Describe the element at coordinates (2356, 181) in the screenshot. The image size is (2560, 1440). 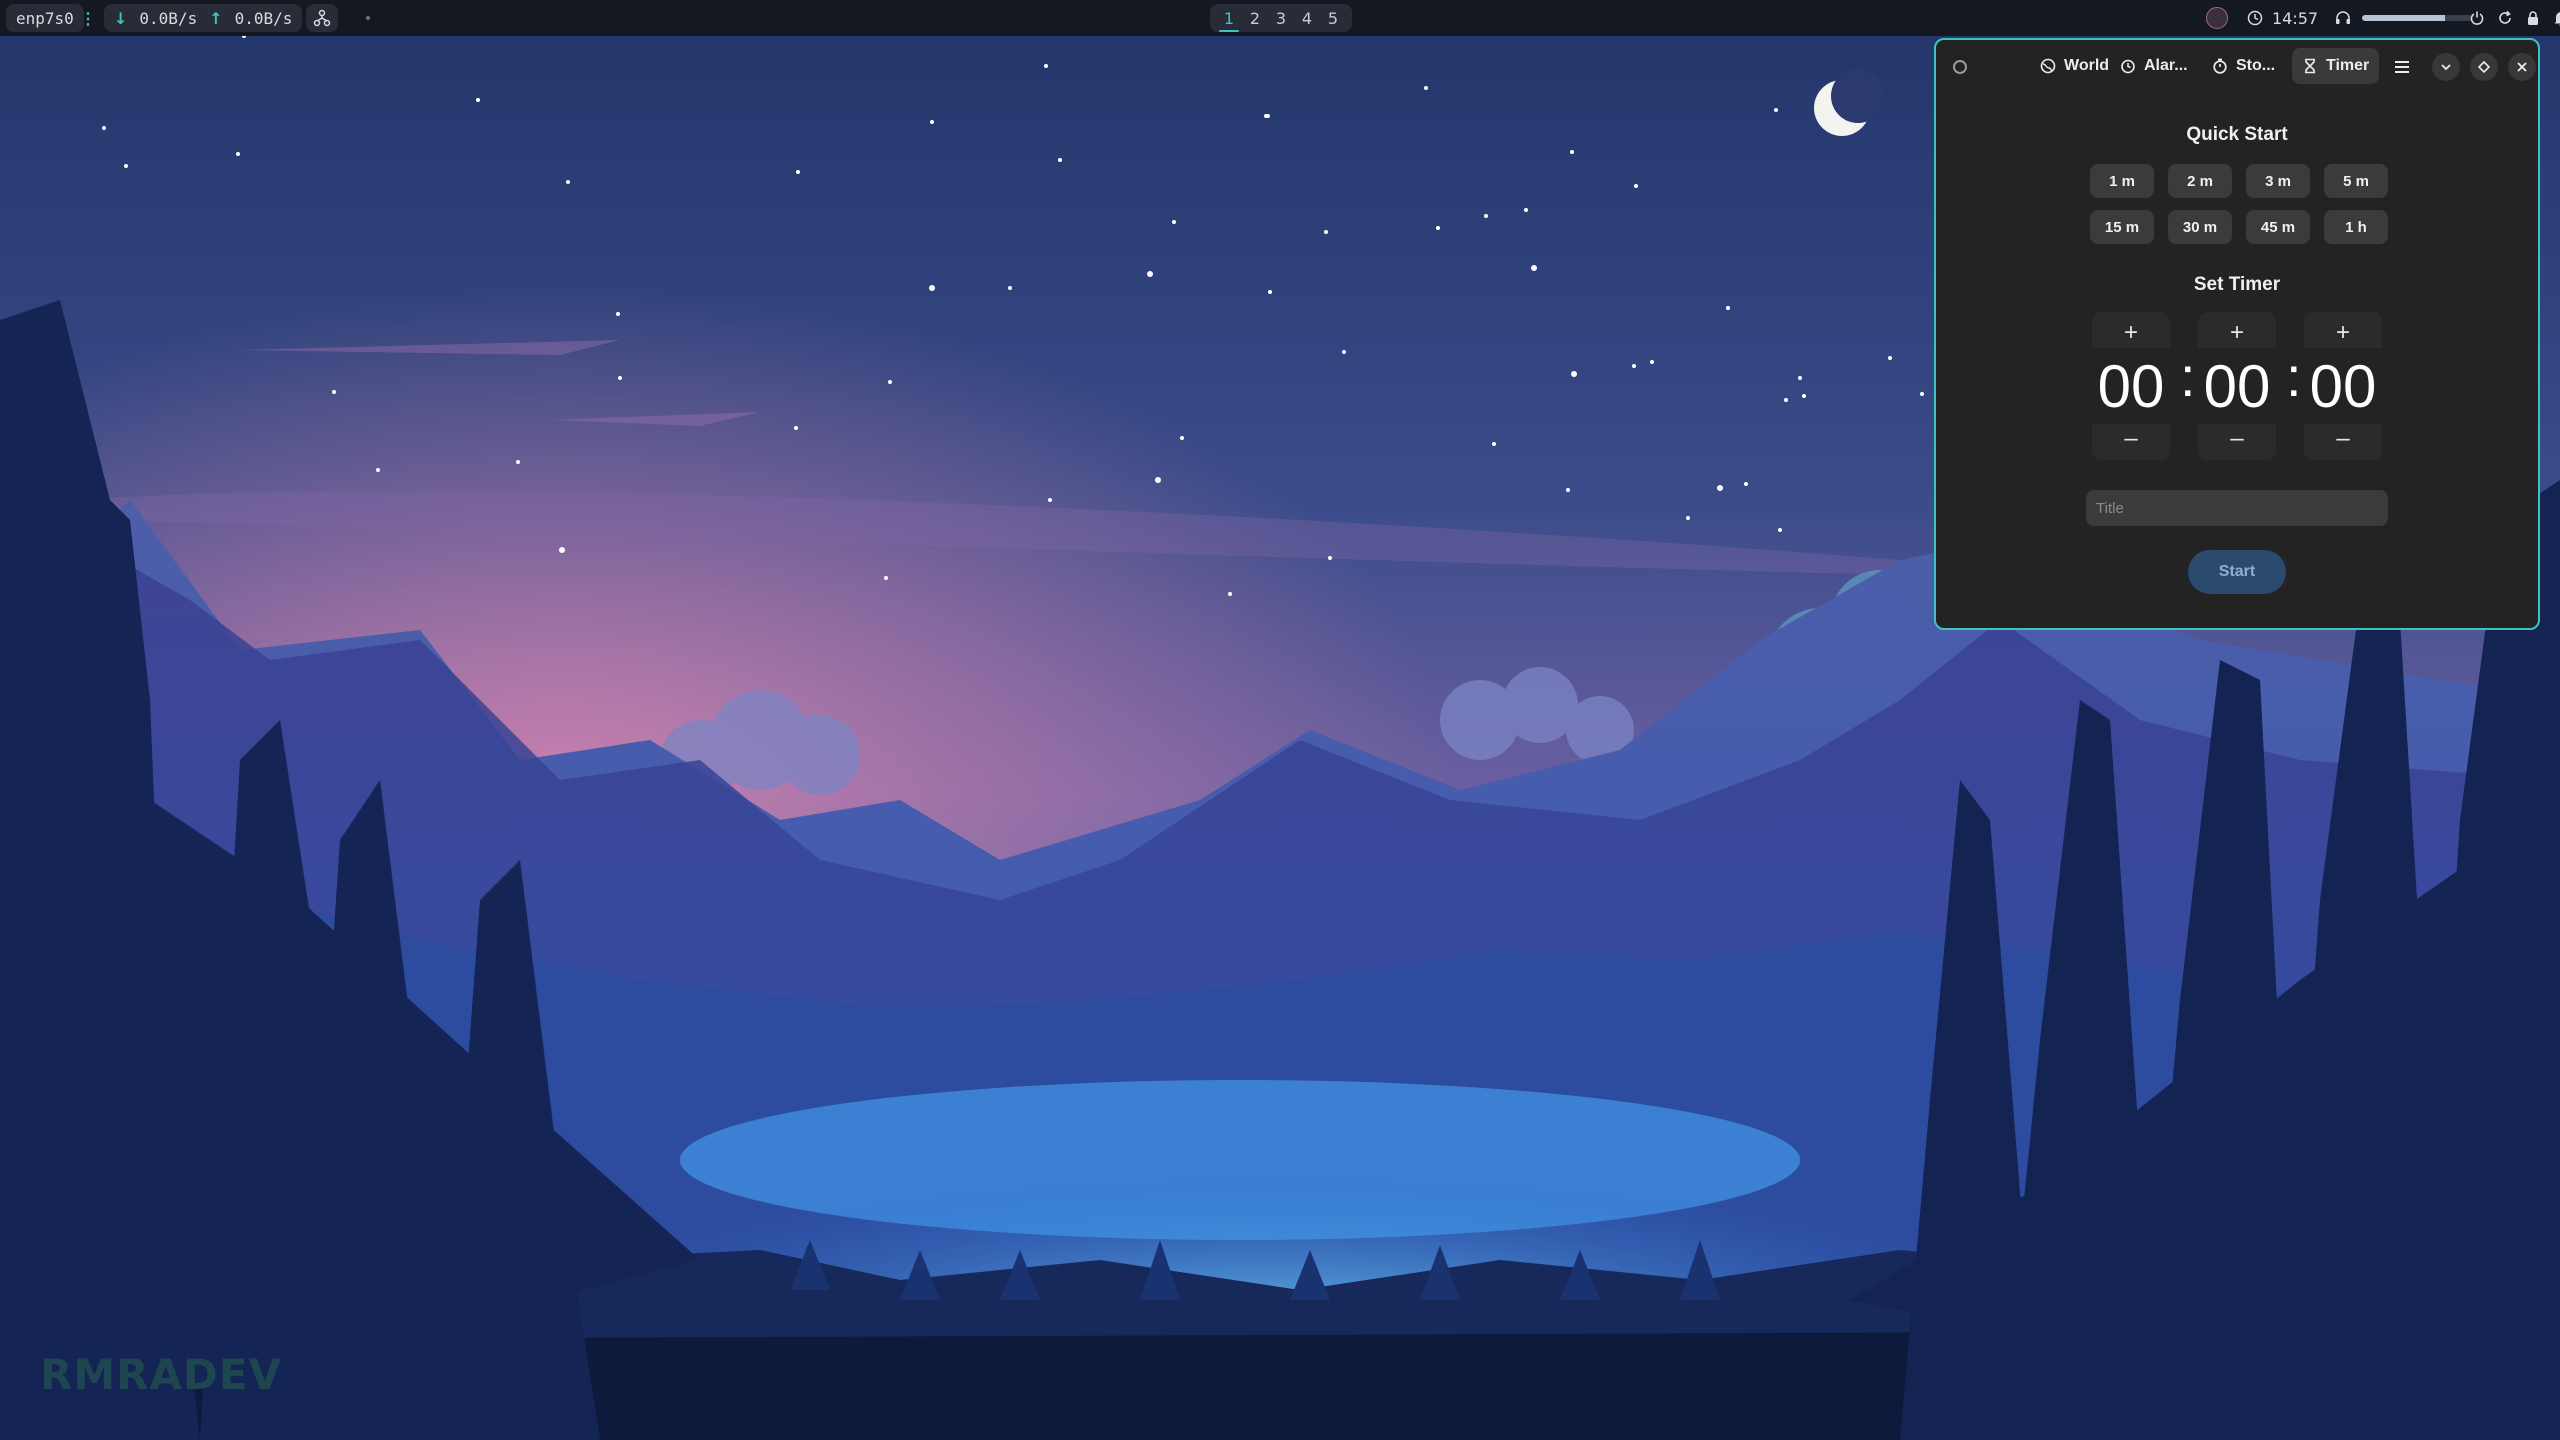
I see `preset-button-5m: 5 m` at that location.